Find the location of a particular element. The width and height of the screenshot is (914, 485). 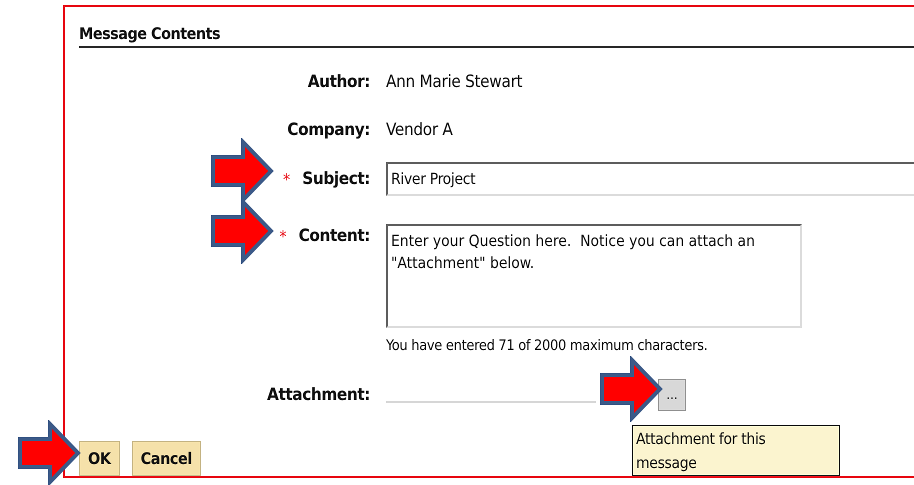

field-value: Ann Marie Stewart is located at coordinates (454, 82).